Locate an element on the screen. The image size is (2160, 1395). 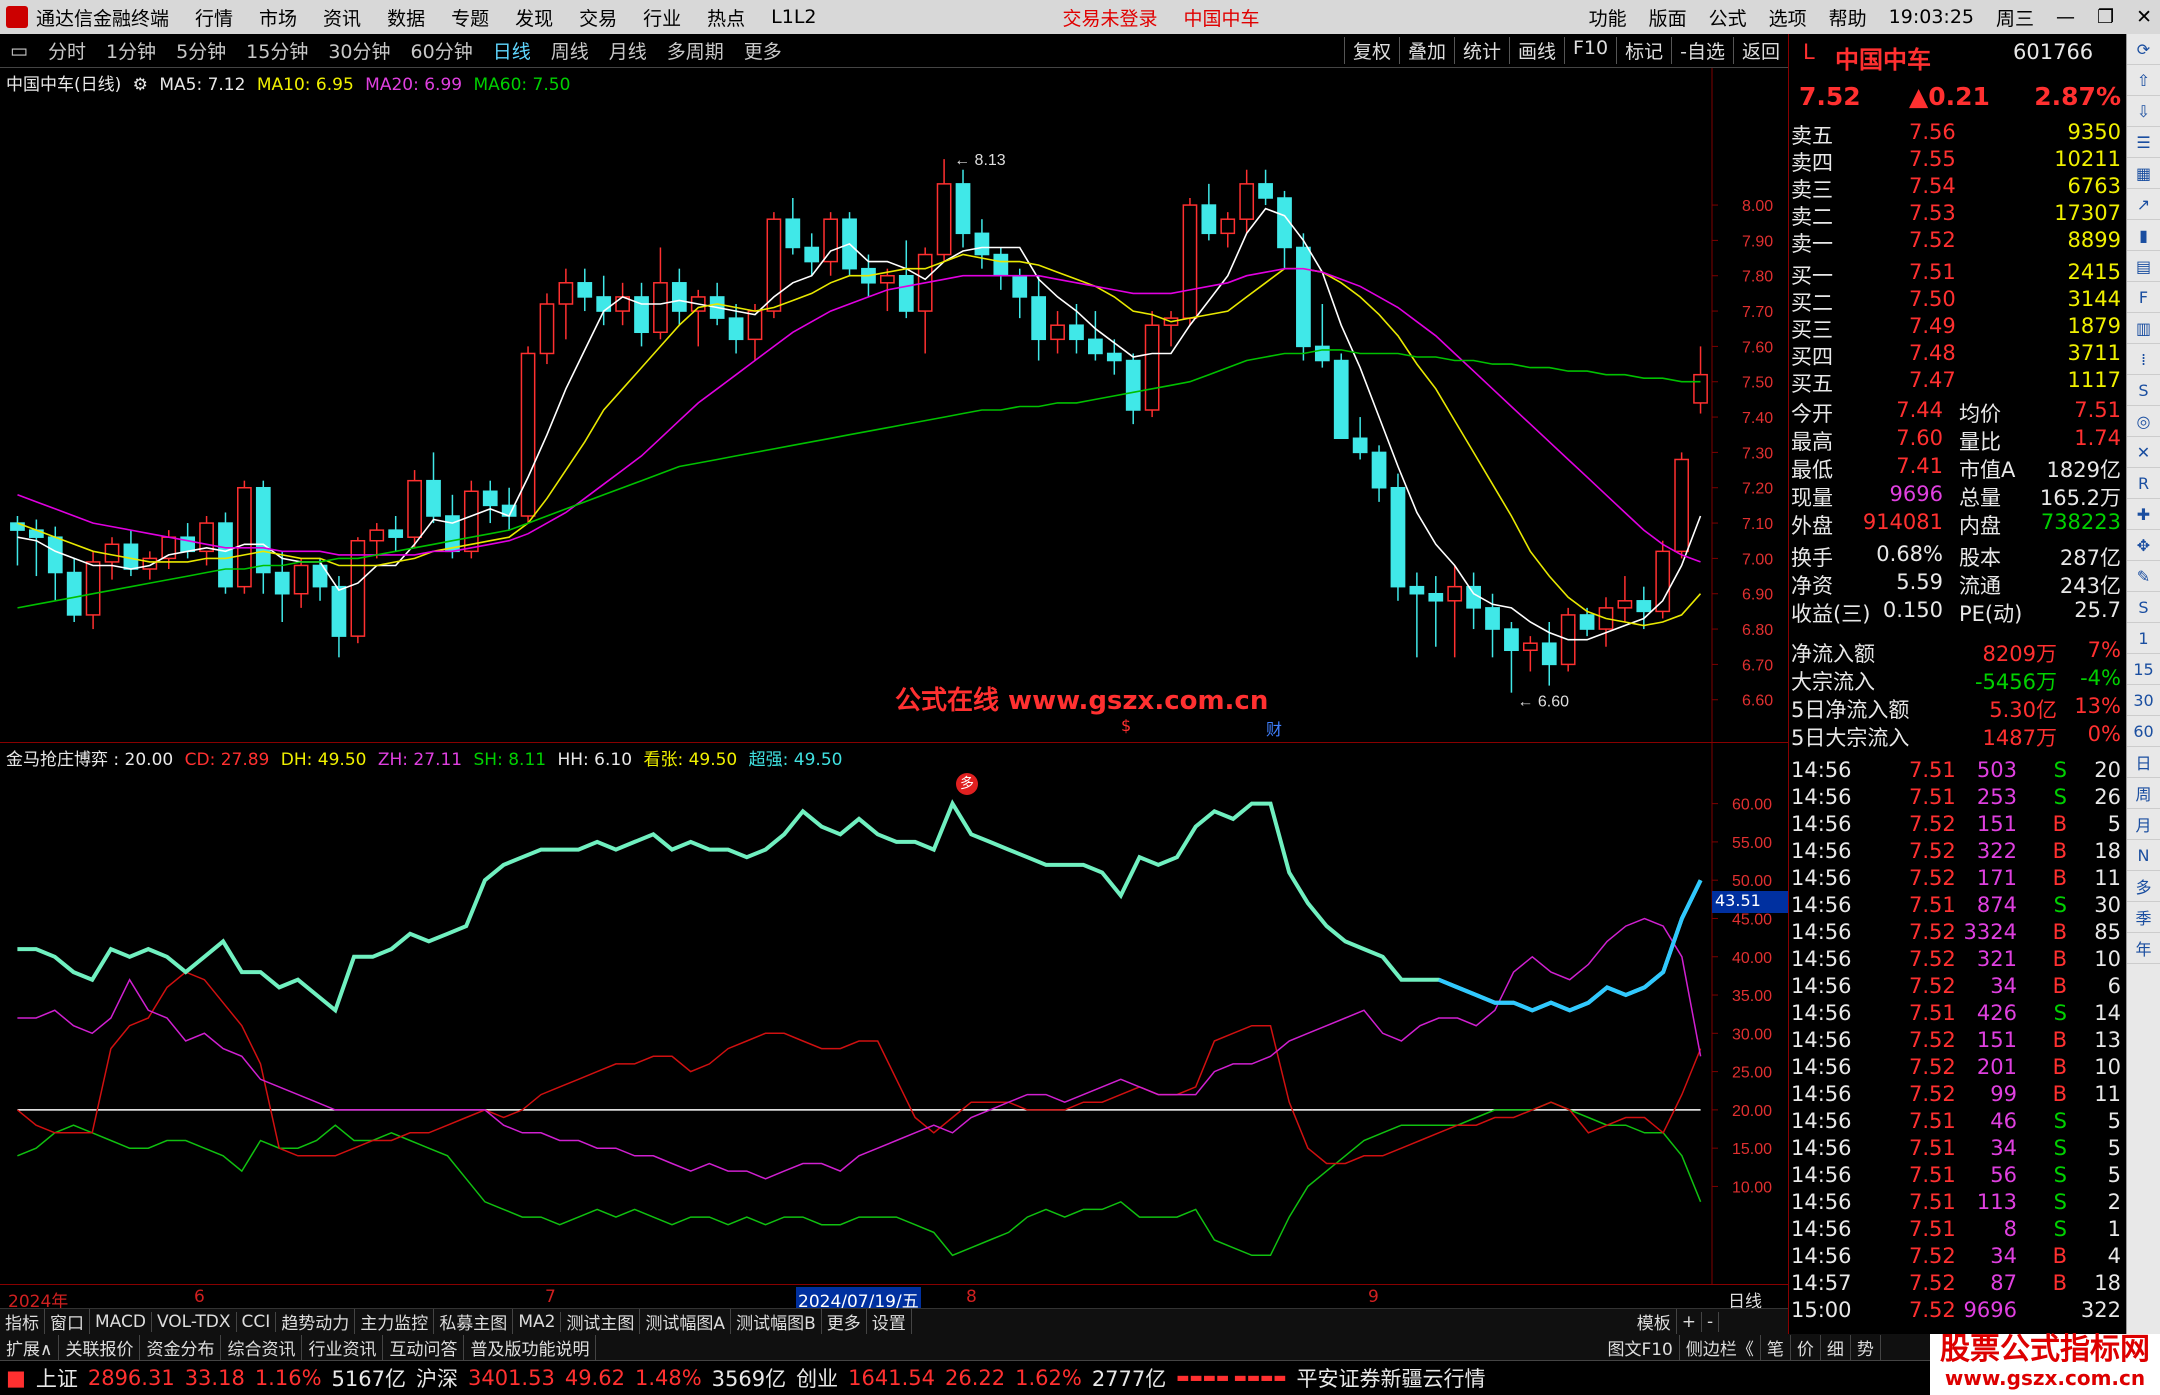
line-chart-icon: ↗ is located at coordinates (2143, 204).